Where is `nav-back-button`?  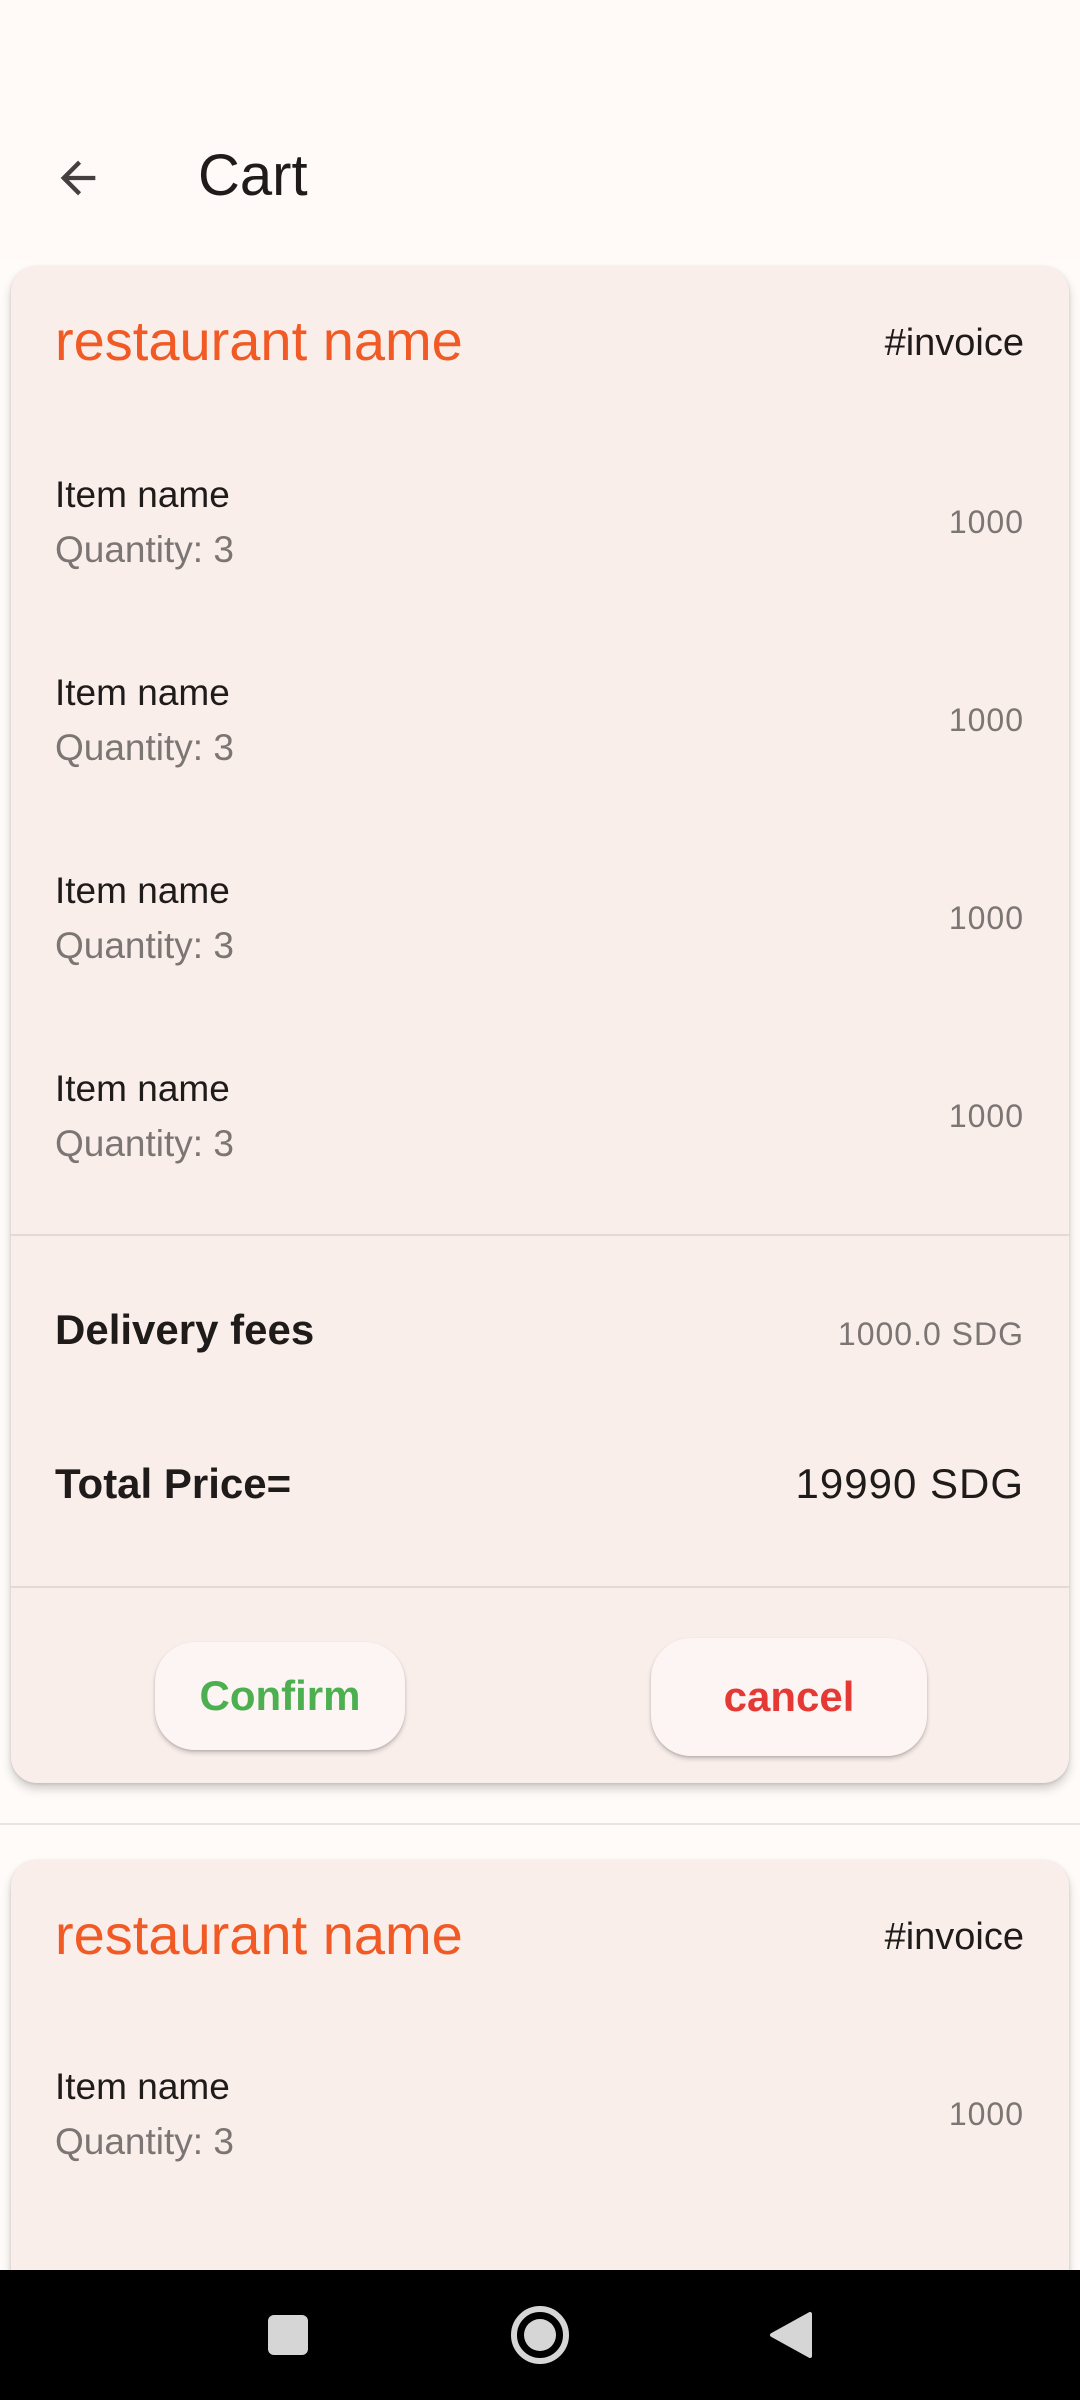
nav-back-button is located at coordinates (790, 2335).